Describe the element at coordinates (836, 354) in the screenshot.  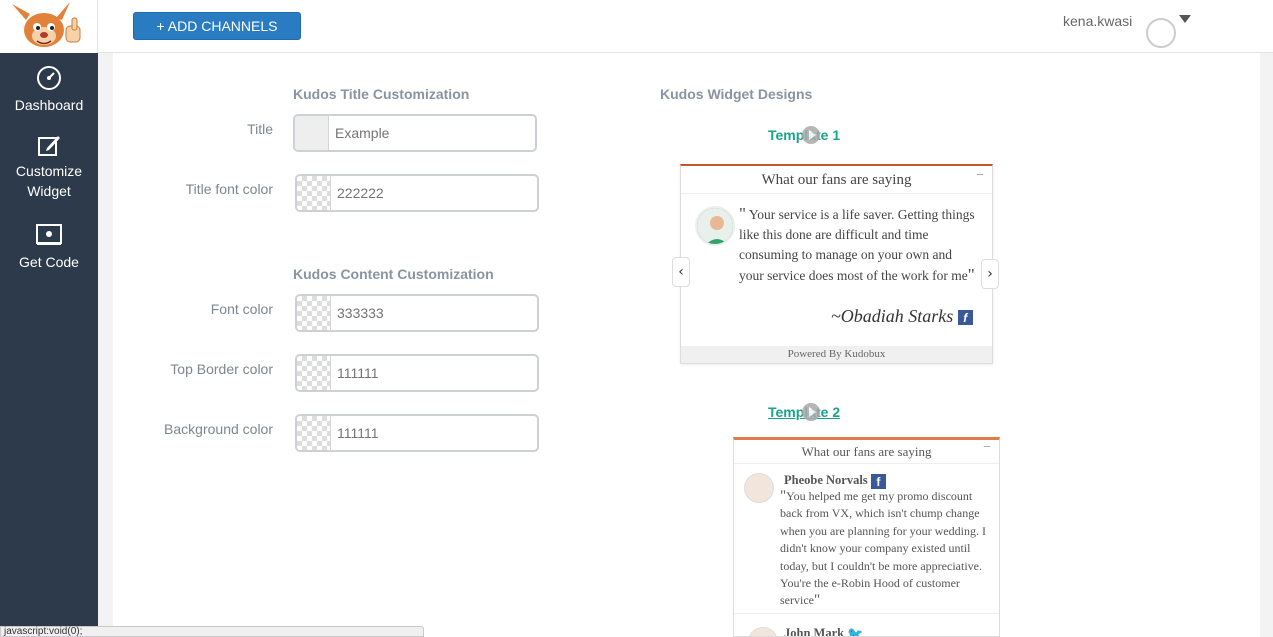
I see `powered-by-footer: Powered By Kudobux` at that location.